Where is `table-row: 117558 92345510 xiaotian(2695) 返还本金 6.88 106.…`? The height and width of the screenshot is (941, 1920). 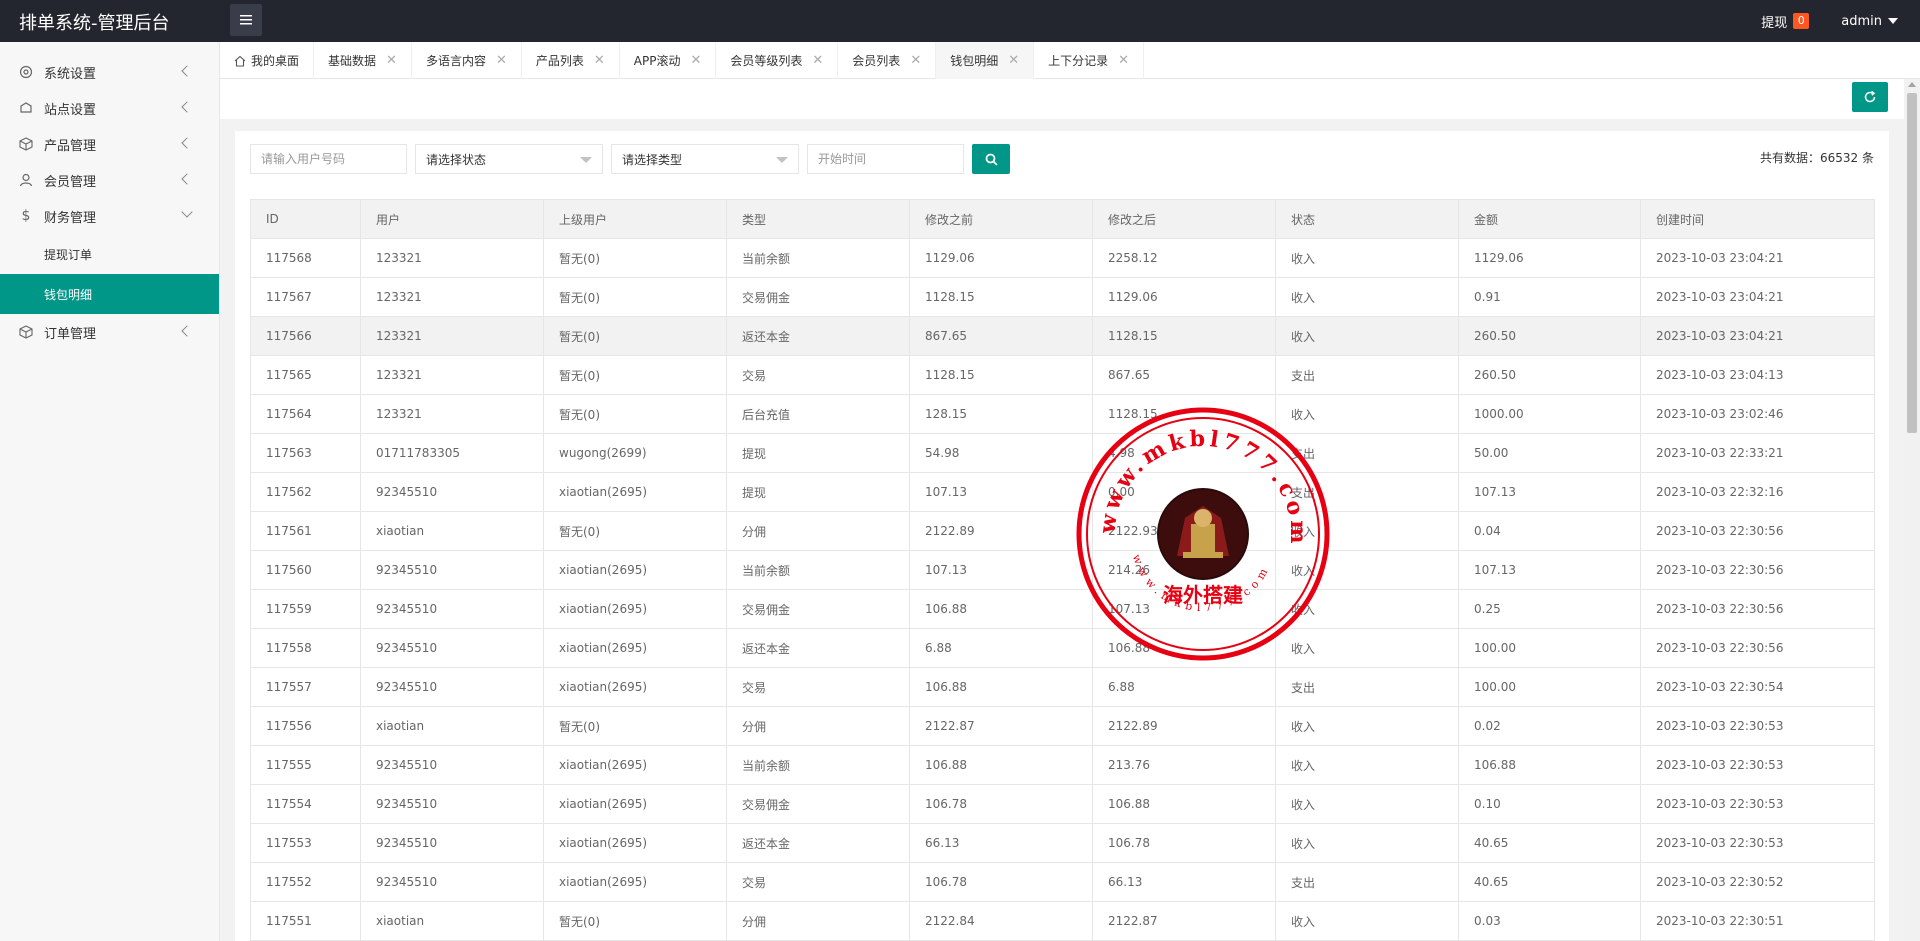
table-row: 117558 92345510 xiaotian(2695) 返还本金 6.88 106.… is located at coordinates (1062, 648).